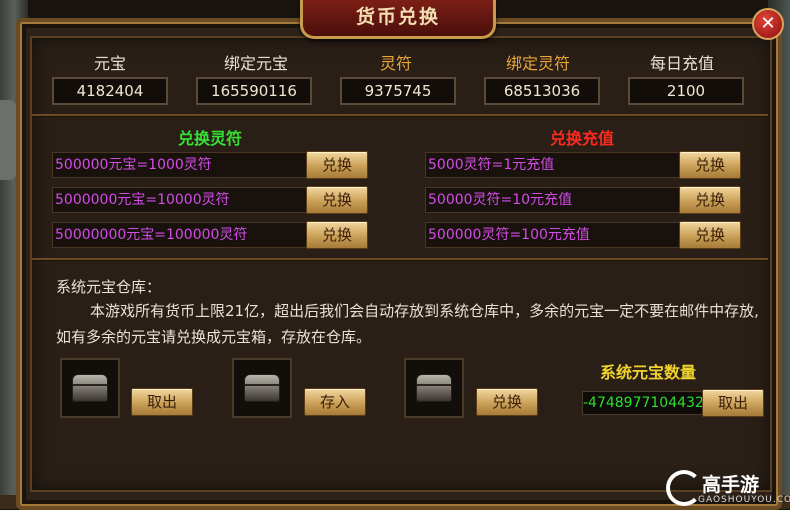 The height and width of the screenshot is (510, 790). What do you see at coordinates (500, 200) in the screenshot?
I see `exchange-rate-text: 50000灵符=10元充值` at bounding box center [500, 200].